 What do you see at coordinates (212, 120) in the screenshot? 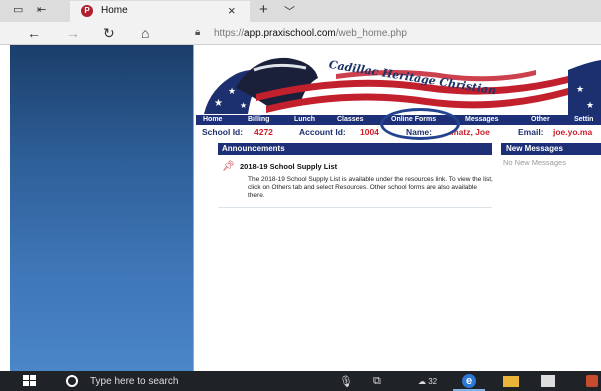
I see `menu-home: Home` at bounding box center [212, 120].